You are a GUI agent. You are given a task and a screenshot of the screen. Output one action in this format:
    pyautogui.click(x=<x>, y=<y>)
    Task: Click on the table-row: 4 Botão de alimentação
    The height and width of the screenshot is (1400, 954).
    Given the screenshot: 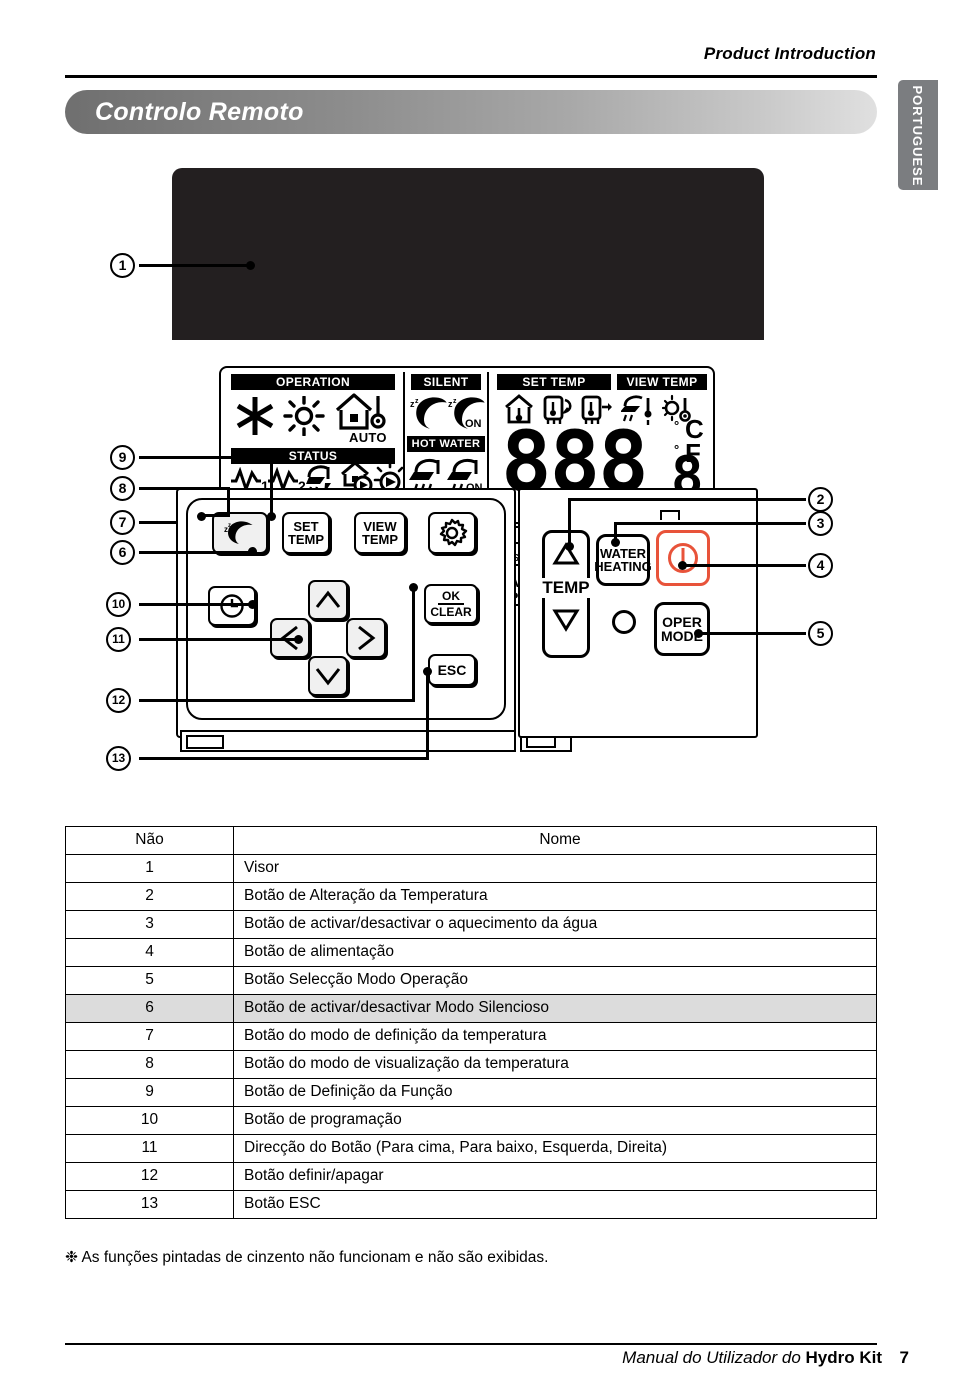 What is the action you would take?
    pyautogui.click(x=471, y=952)
    